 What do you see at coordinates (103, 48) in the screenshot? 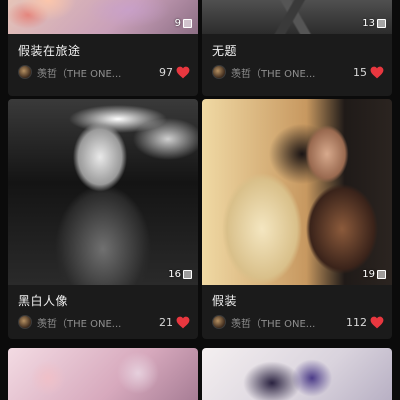
I see `album-card: 9 假装在旅途 羡哲（THE ONE... 97` at bounding box center [103, 48].